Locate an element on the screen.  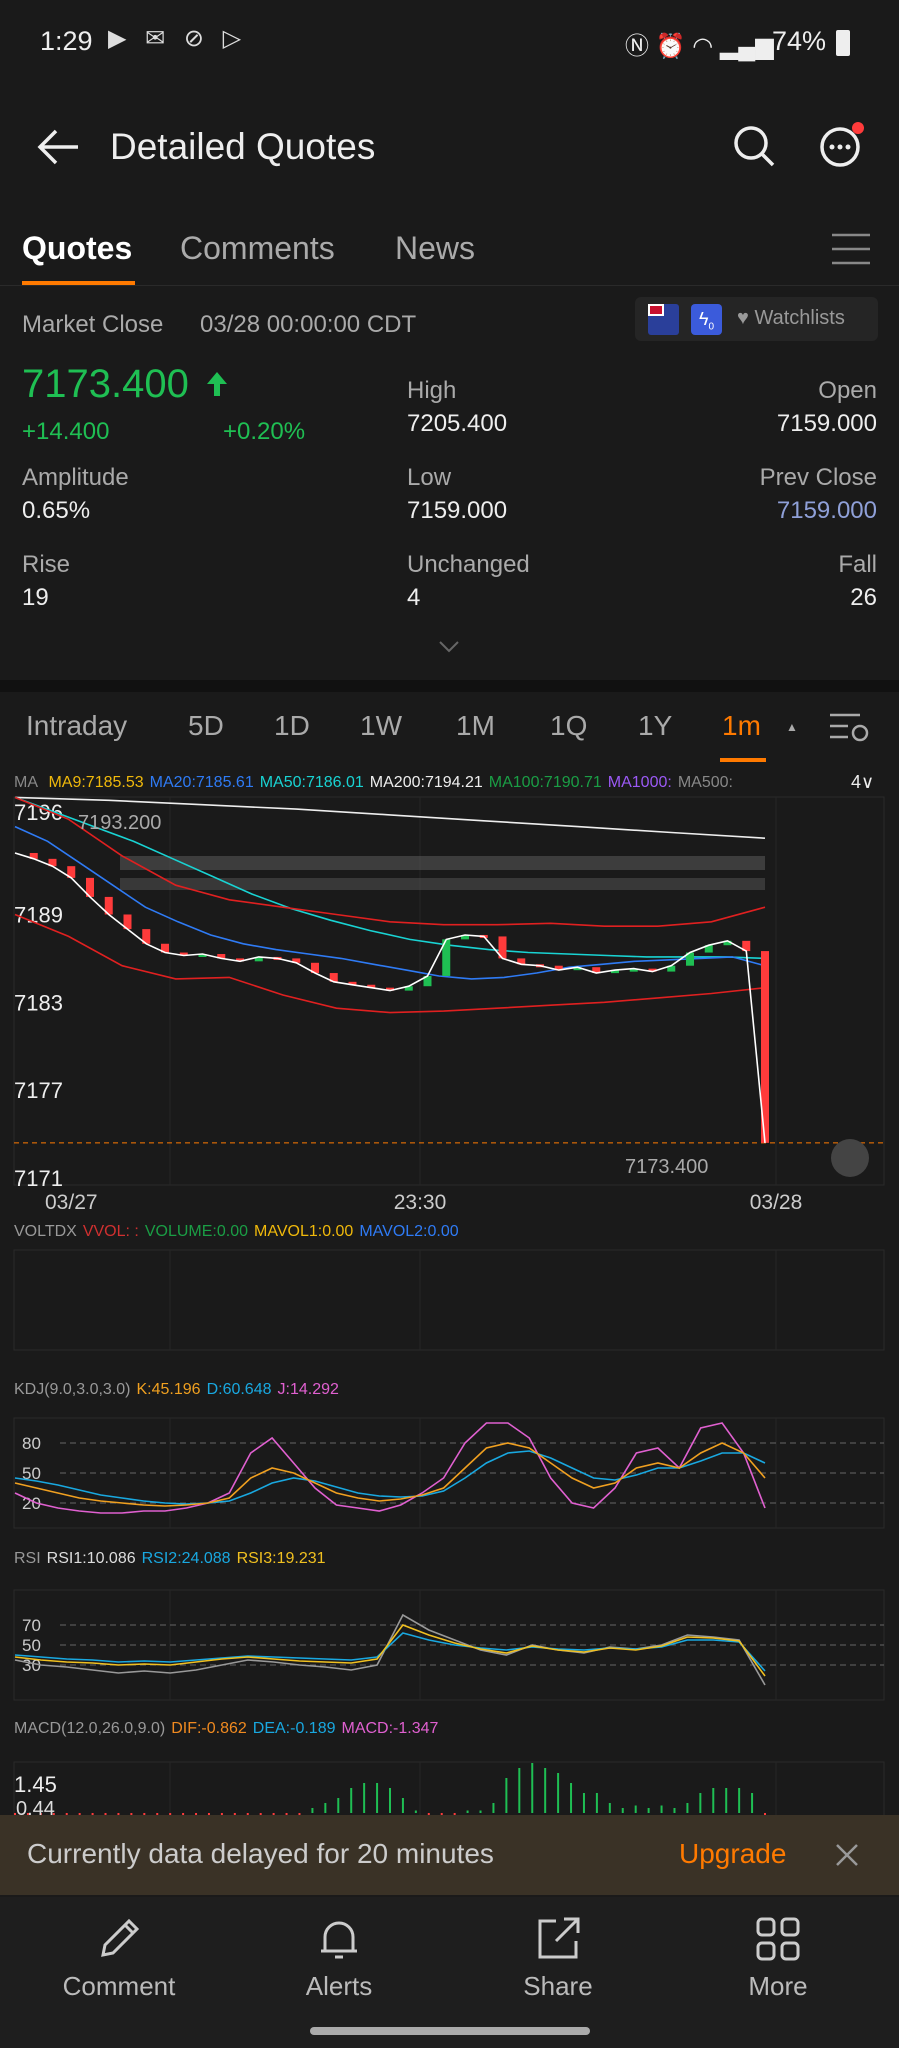
tab-news: News is located at coordinates (435, 248).